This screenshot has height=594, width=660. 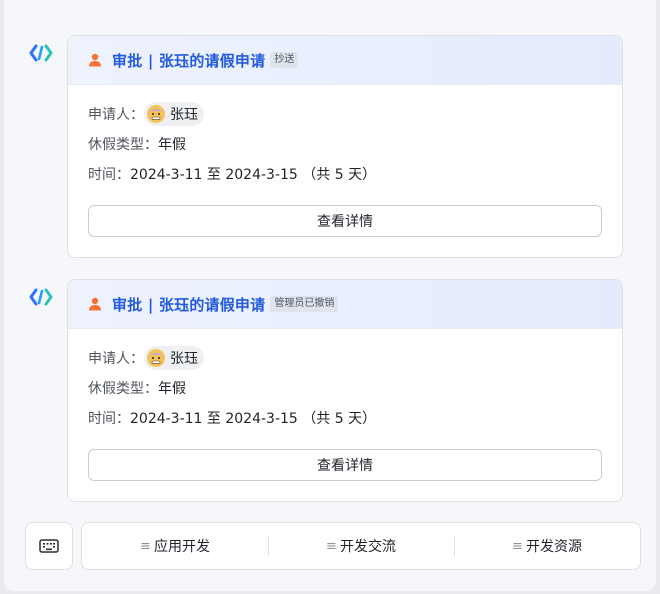 I want to click on menu-item-app-development: ≡ 应用开发, so click(x=175, y=546).